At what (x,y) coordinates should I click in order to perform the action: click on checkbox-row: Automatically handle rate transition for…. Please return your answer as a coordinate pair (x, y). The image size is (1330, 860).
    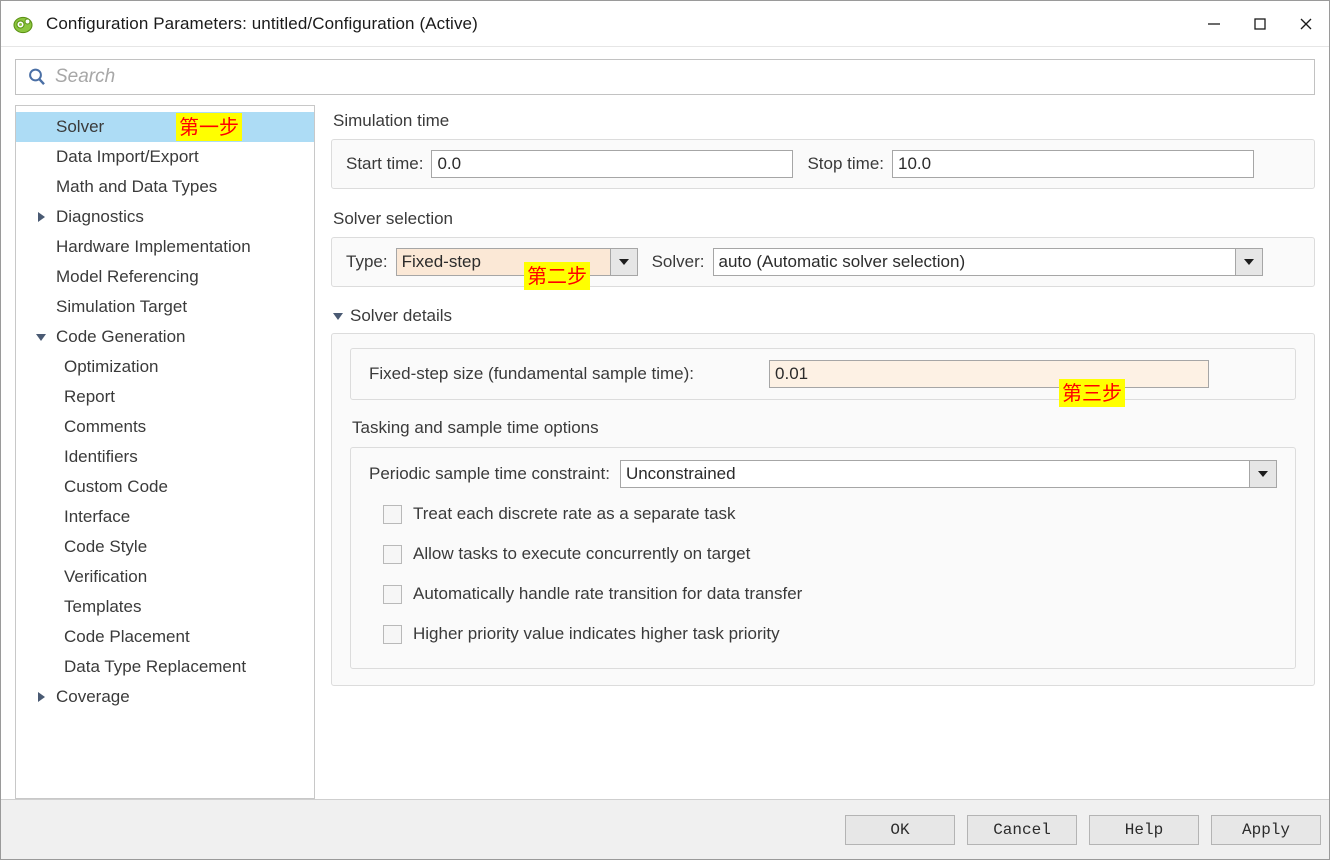
    Looking at the image, I should click on (830, 594).